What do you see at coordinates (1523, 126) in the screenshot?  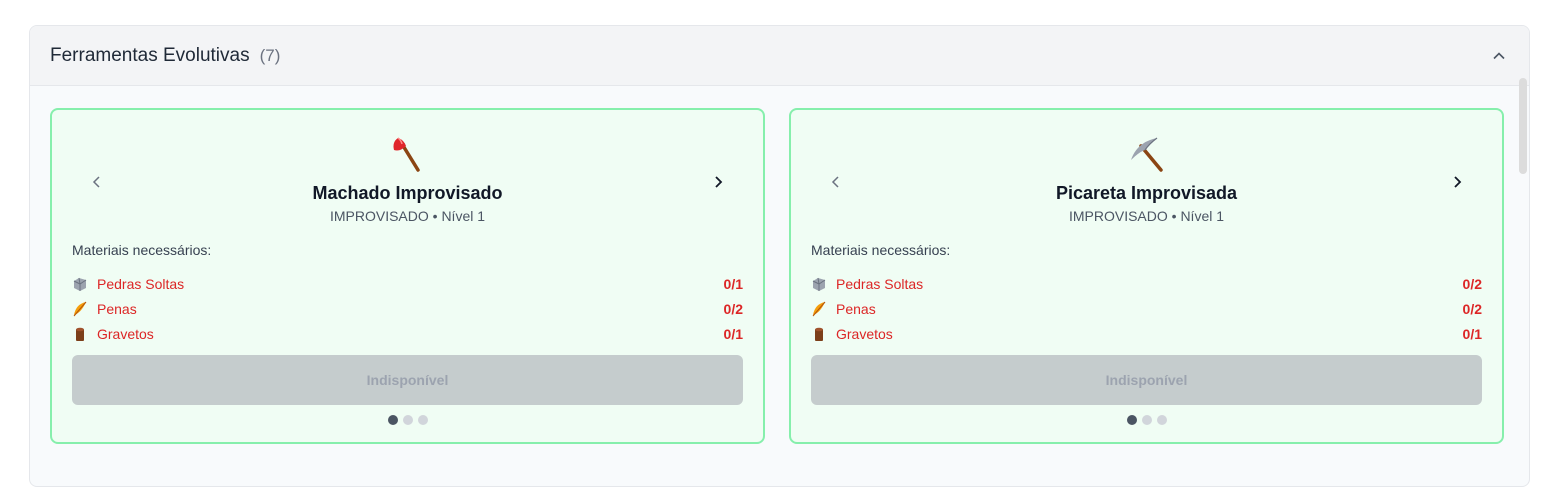 I see `scrollbar` at bounding box center [1523, 126].